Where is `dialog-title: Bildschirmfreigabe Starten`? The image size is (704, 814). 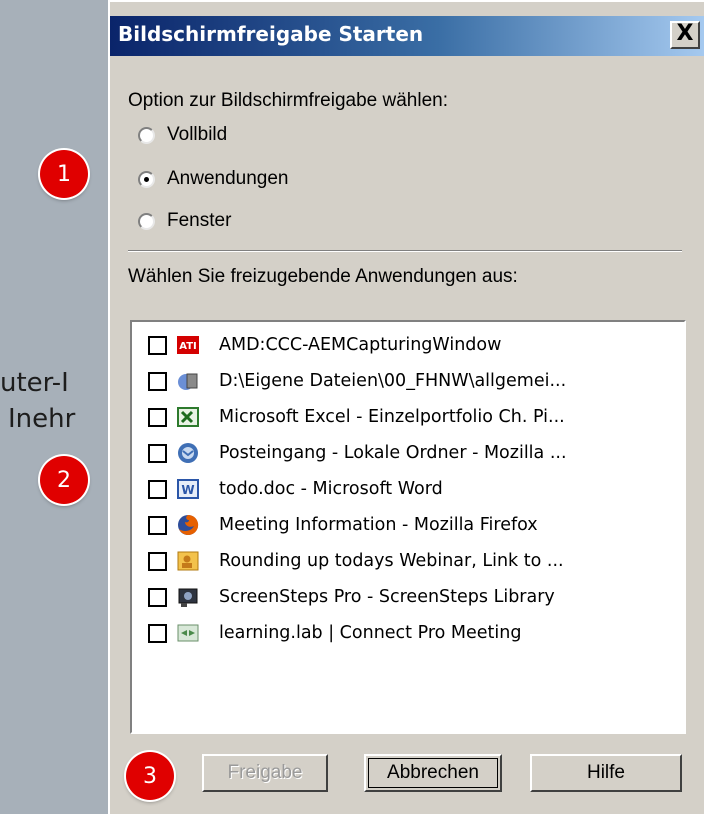
dialog-title: Bildschirmfreigabe Starten is located at coordinates (271, 34).